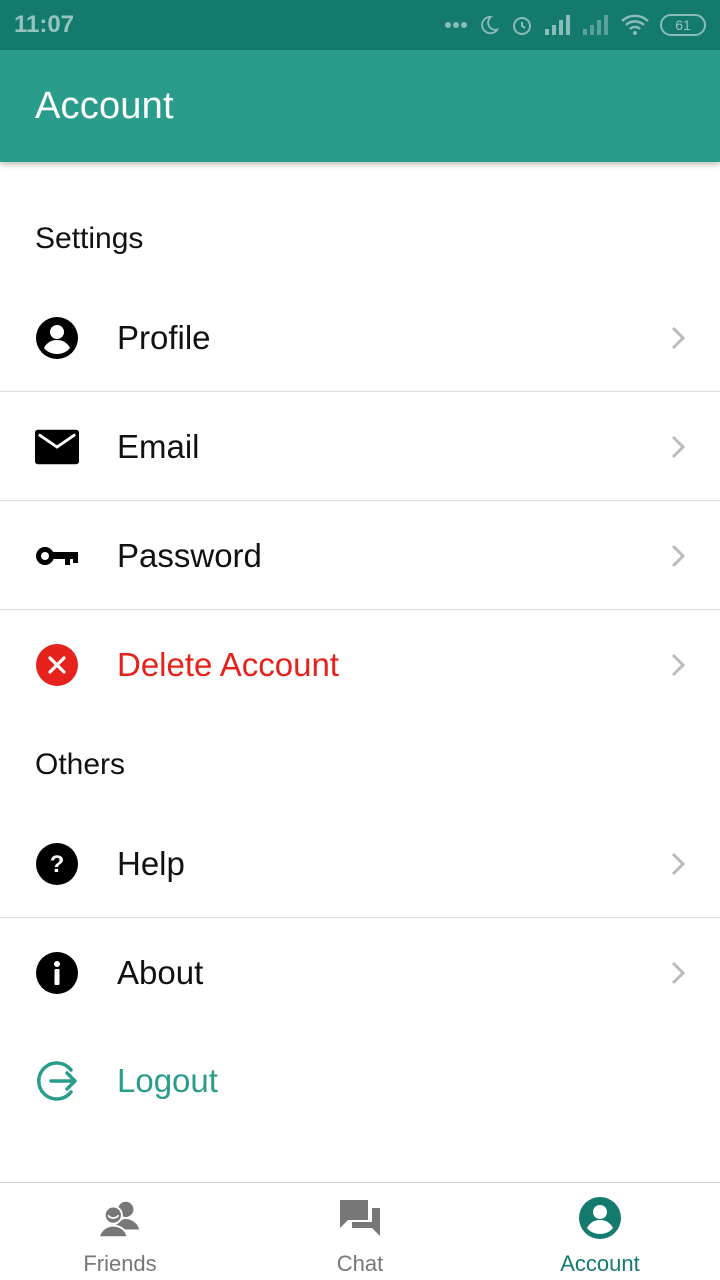 This screenshot has width=720, height=1280. What do you see at coordinates (164, 337) in the screenshot?
I see `settings-item-label: Profile` at bounding box center [164, 337].